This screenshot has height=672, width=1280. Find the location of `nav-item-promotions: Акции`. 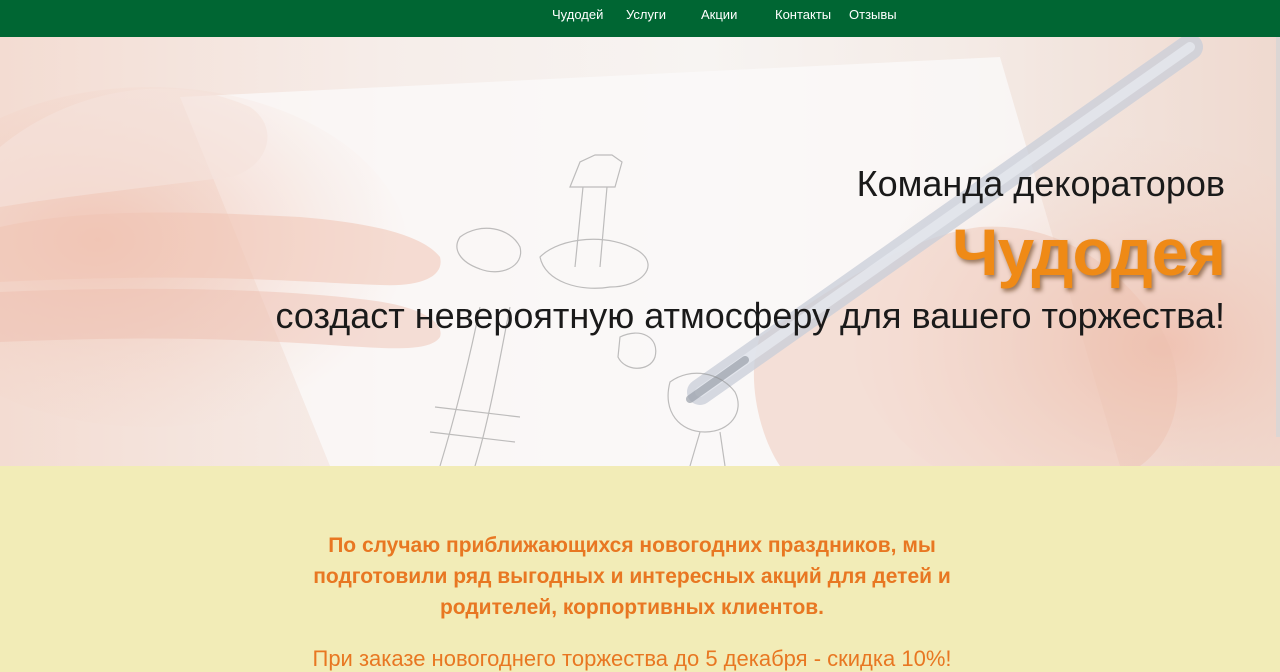

nav-item-promotions: Акции is located at coordinates (719, 14).